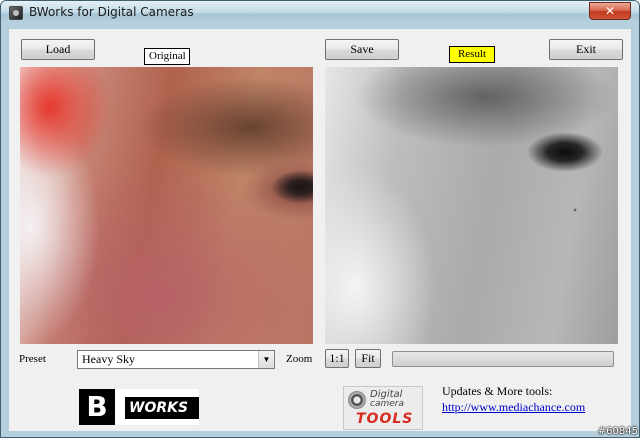 Image resolution: width=640 pixels, height=438 pixels. What do you see at coordinates (111, 12) in the screenshot?
I see `window-title: BWorks for Digital Cameras` at bounding box center [111, 12].